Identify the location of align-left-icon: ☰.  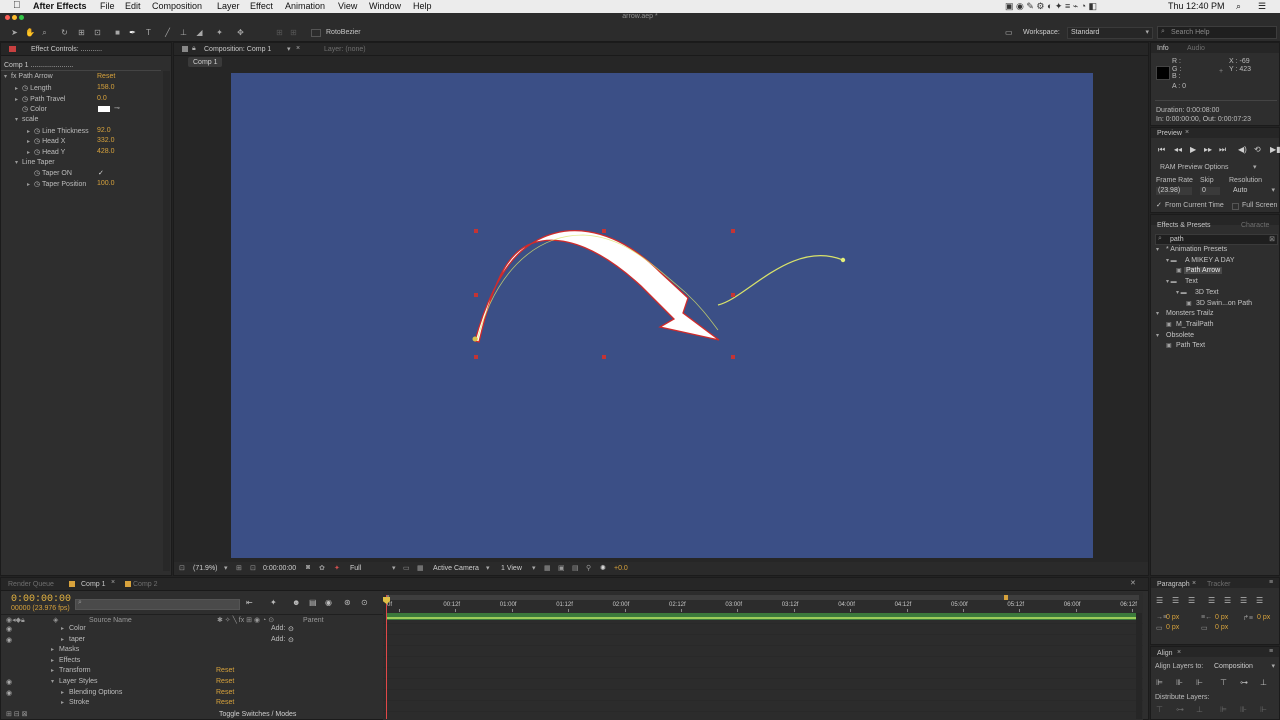
(1159, 600).